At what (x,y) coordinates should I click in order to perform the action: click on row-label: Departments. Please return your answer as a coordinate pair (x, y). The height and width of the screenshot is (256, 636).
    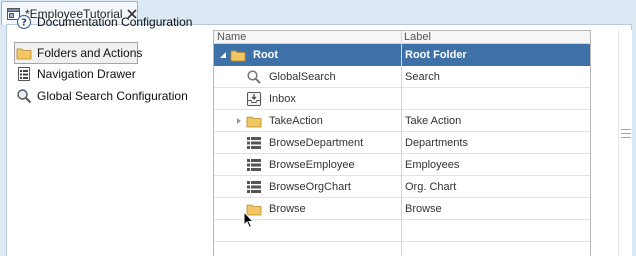
    Looking at the image, I should click on (436, 143).